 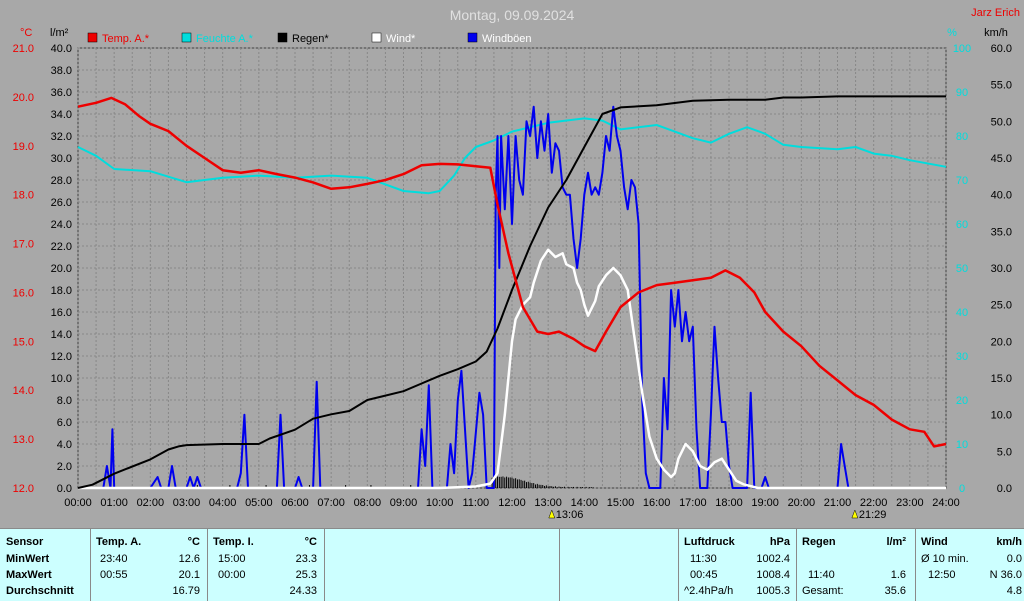 I want to click on wind-tick-label: 0.0, so click(x=1004, y=489).